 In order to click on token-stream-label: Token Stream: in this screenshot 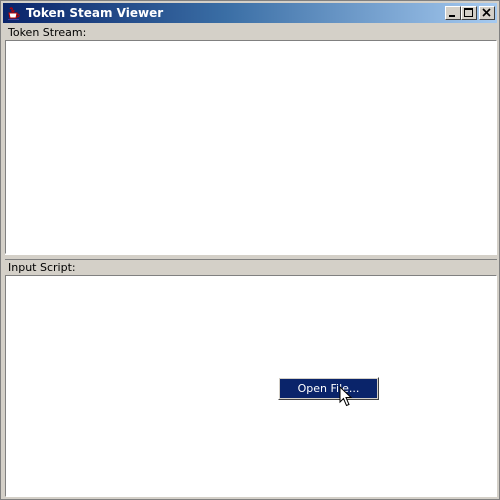, I will do `click(47, 32)`.